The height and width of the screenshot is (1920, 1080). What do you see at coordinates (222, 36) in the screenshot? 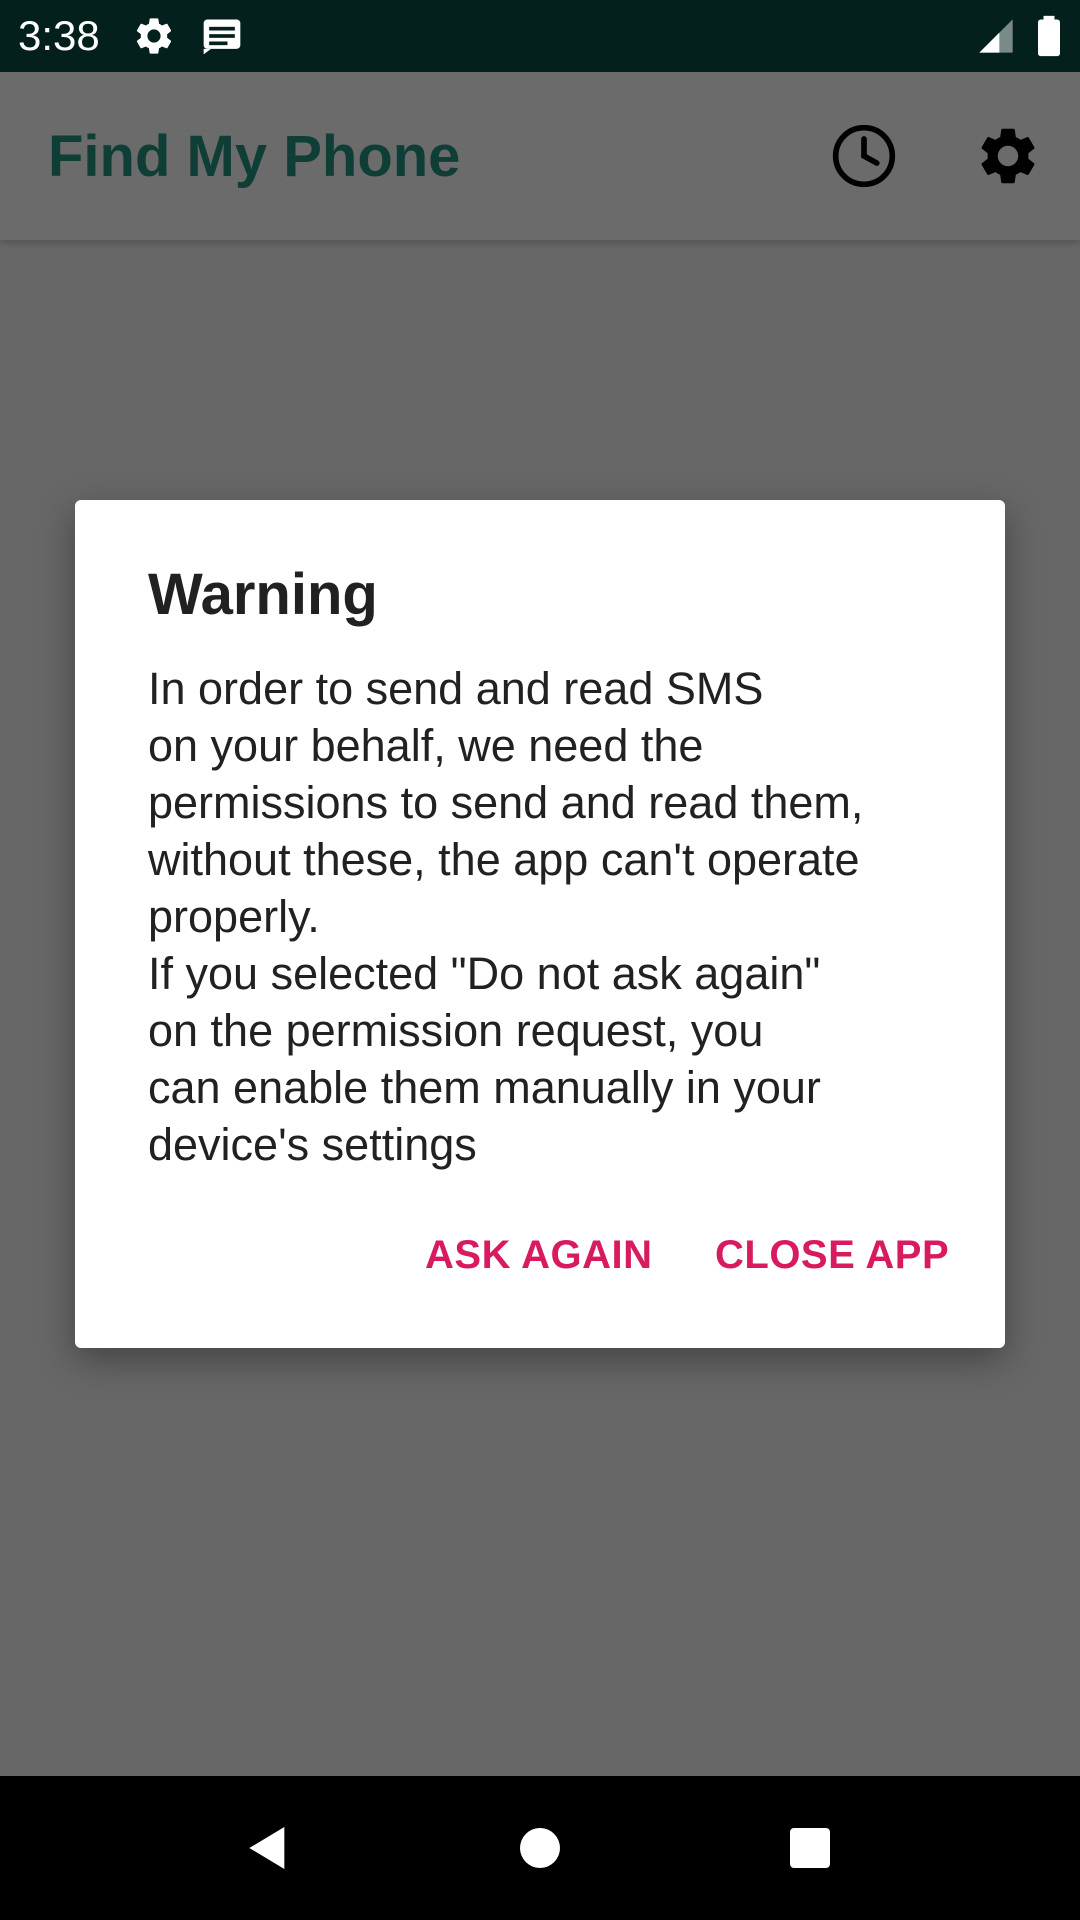
I see `message-icon` at bounding box center [222, 36].